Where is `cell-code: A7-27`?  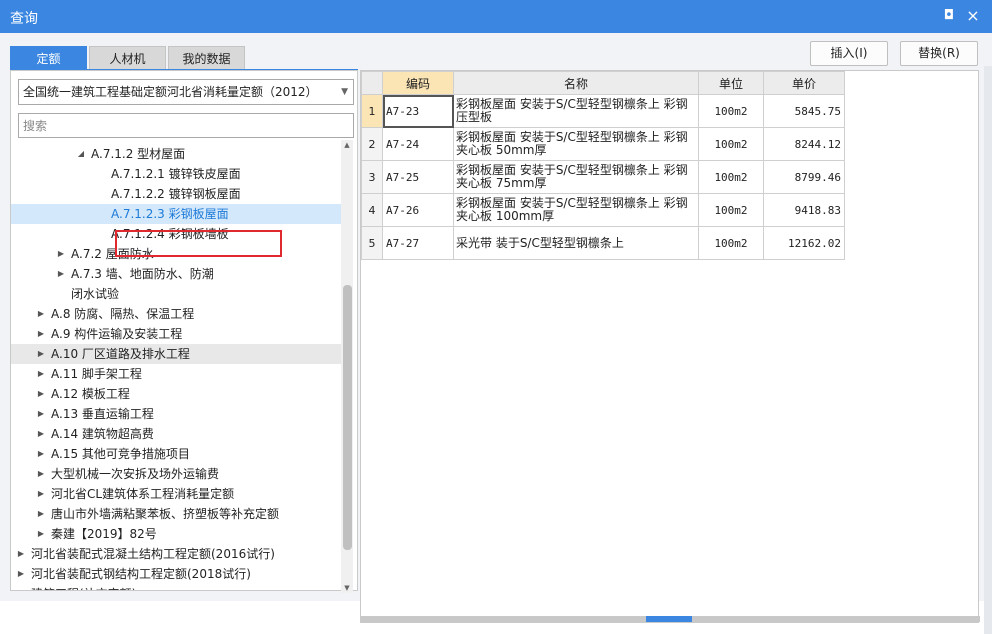 cell-code: A7-27 is located at coordinates (418, 243).